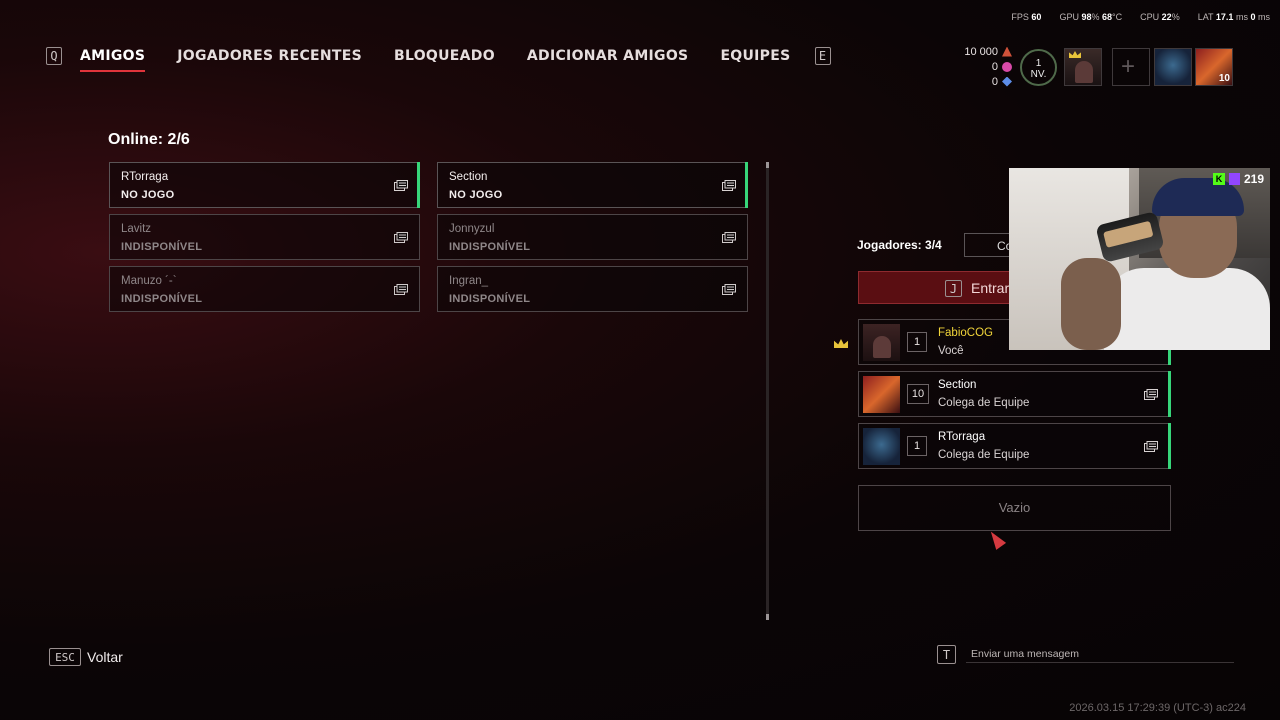 The width and height of the screenshot is (1280, 720). What do you see at coordinates (469, 281) in the screenshot?
I see `friend-name: Ingran_` at bounding box center [469, 281].